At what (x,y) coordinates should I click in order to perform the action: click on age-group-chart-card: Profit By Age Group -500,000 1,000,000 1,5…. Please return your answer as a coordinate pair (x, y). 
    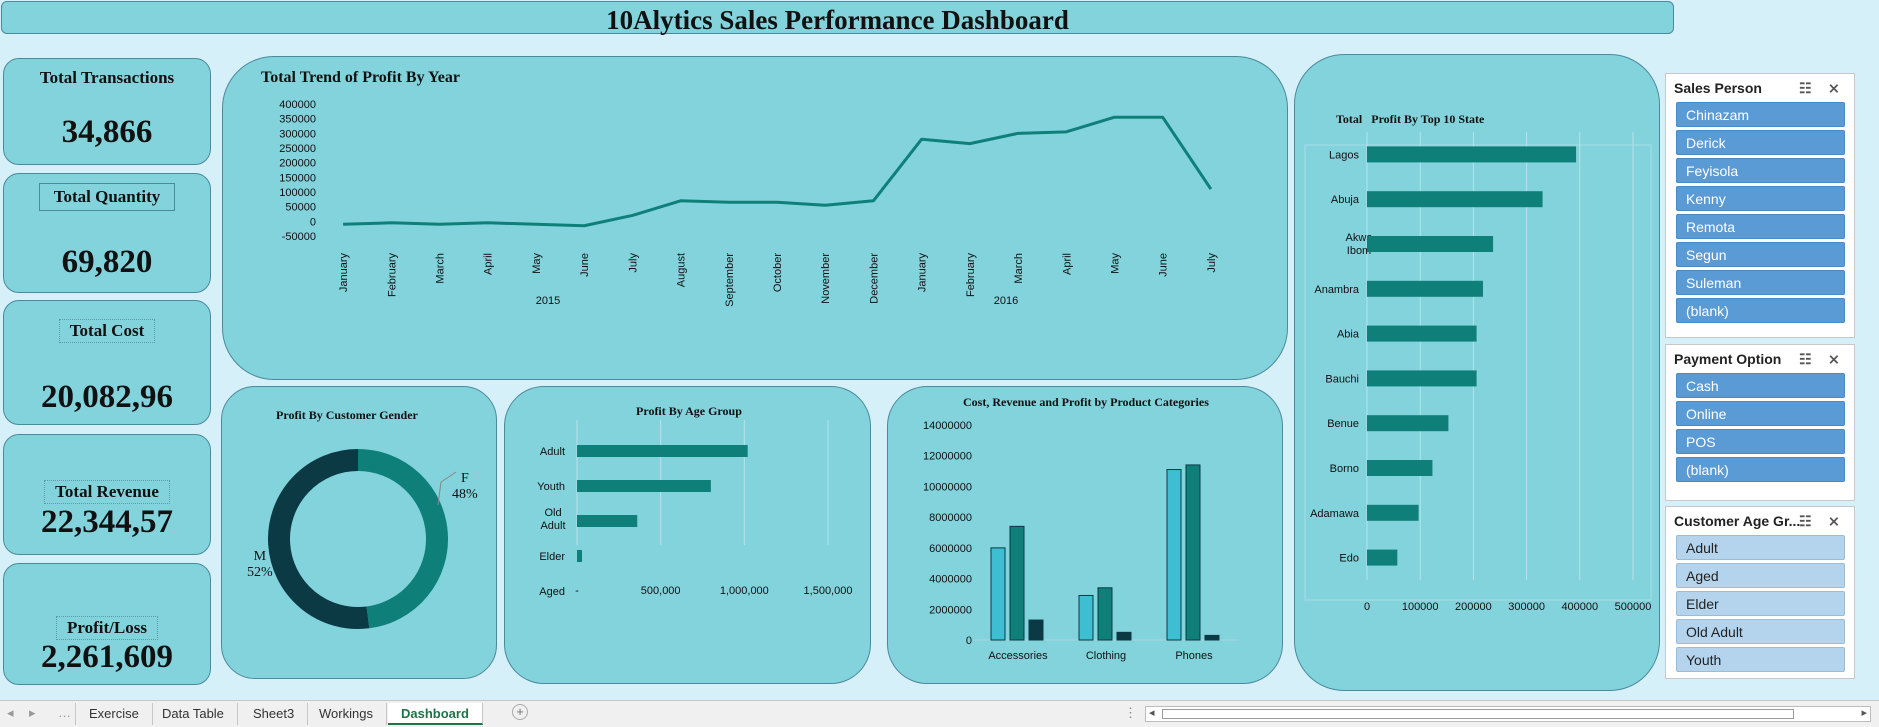
    Looking at the image, I should click on (687, 535).